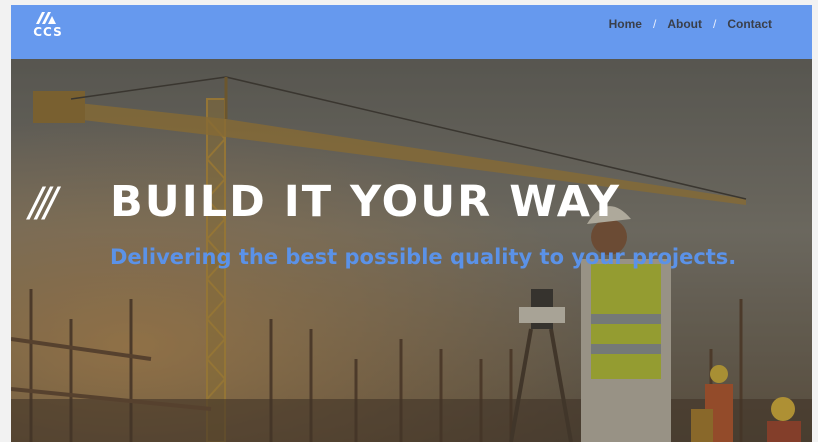  What do you see at coordinates (684, 24) in the screenshot?
I see `nav-about-link: About` at bounding box center [684, 24].